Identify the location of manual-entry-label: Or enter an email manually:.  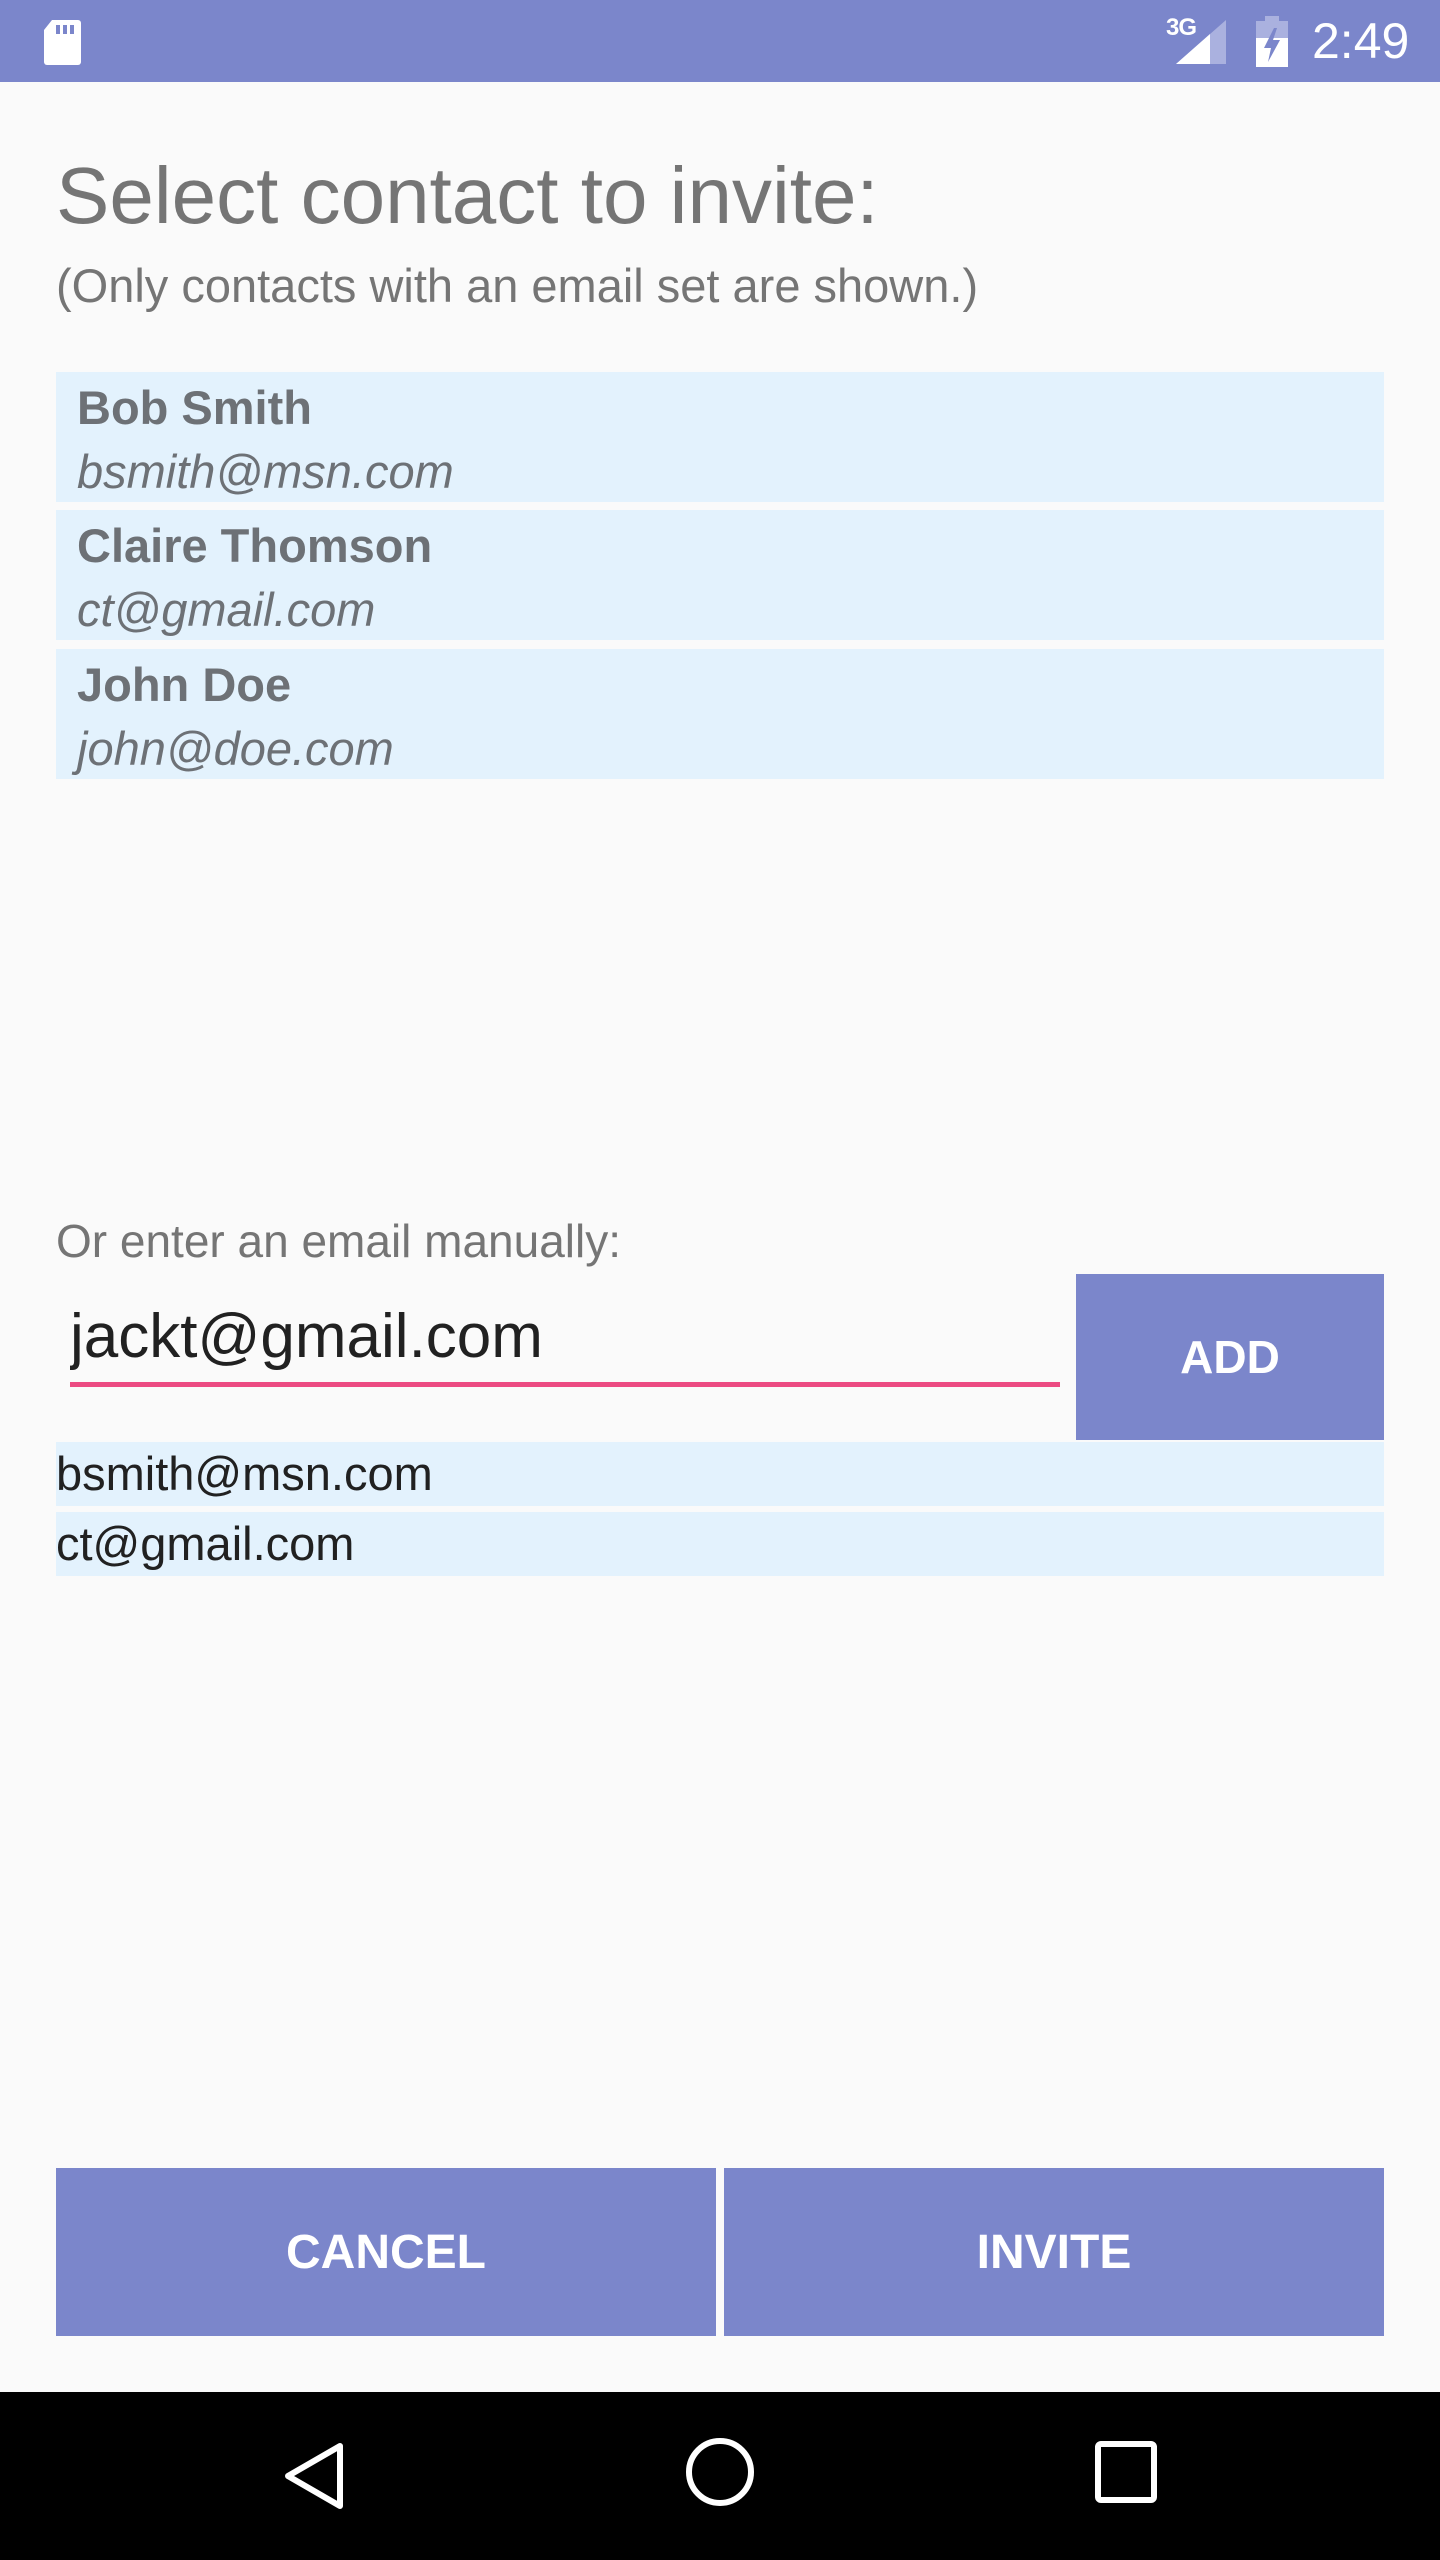
(339, 1241).